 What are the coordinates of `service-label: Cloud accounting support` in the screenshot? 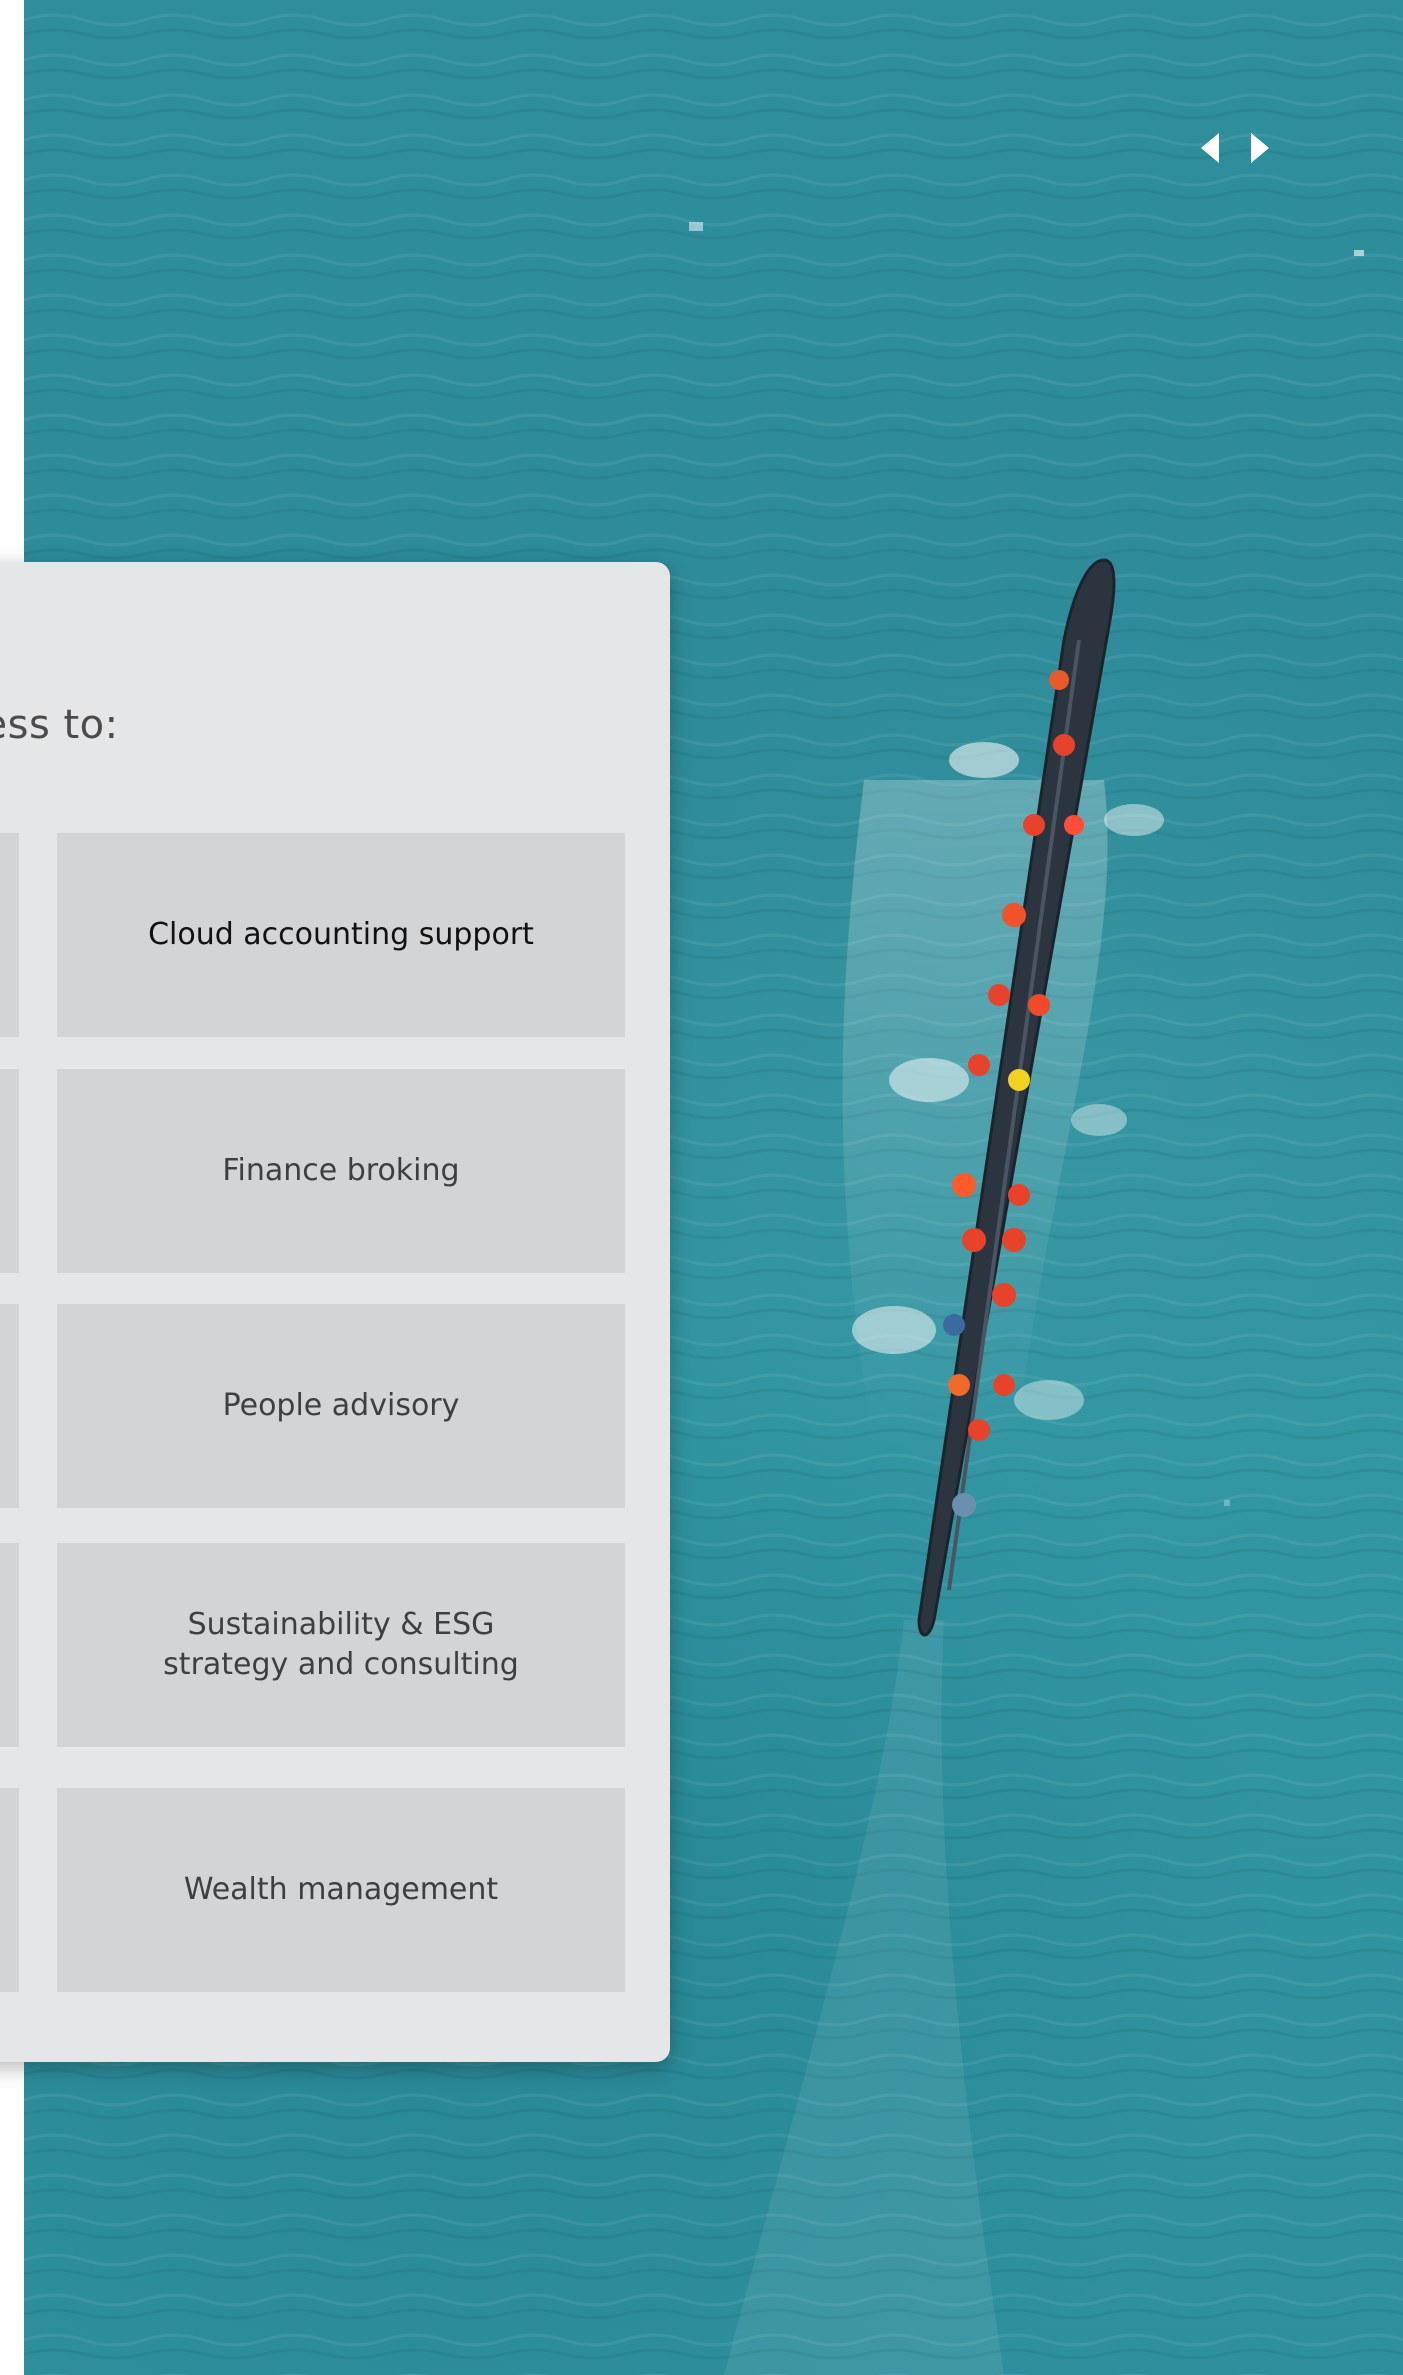 It's located at (341, 935).